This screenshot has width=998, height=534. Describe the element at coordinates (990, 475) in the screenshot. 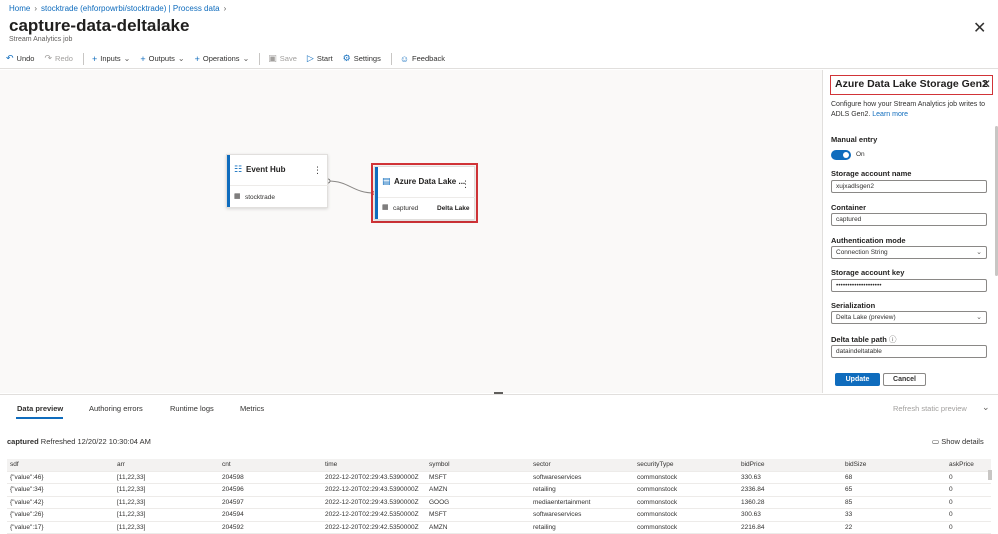

I see `table-scrollbar` at that location.